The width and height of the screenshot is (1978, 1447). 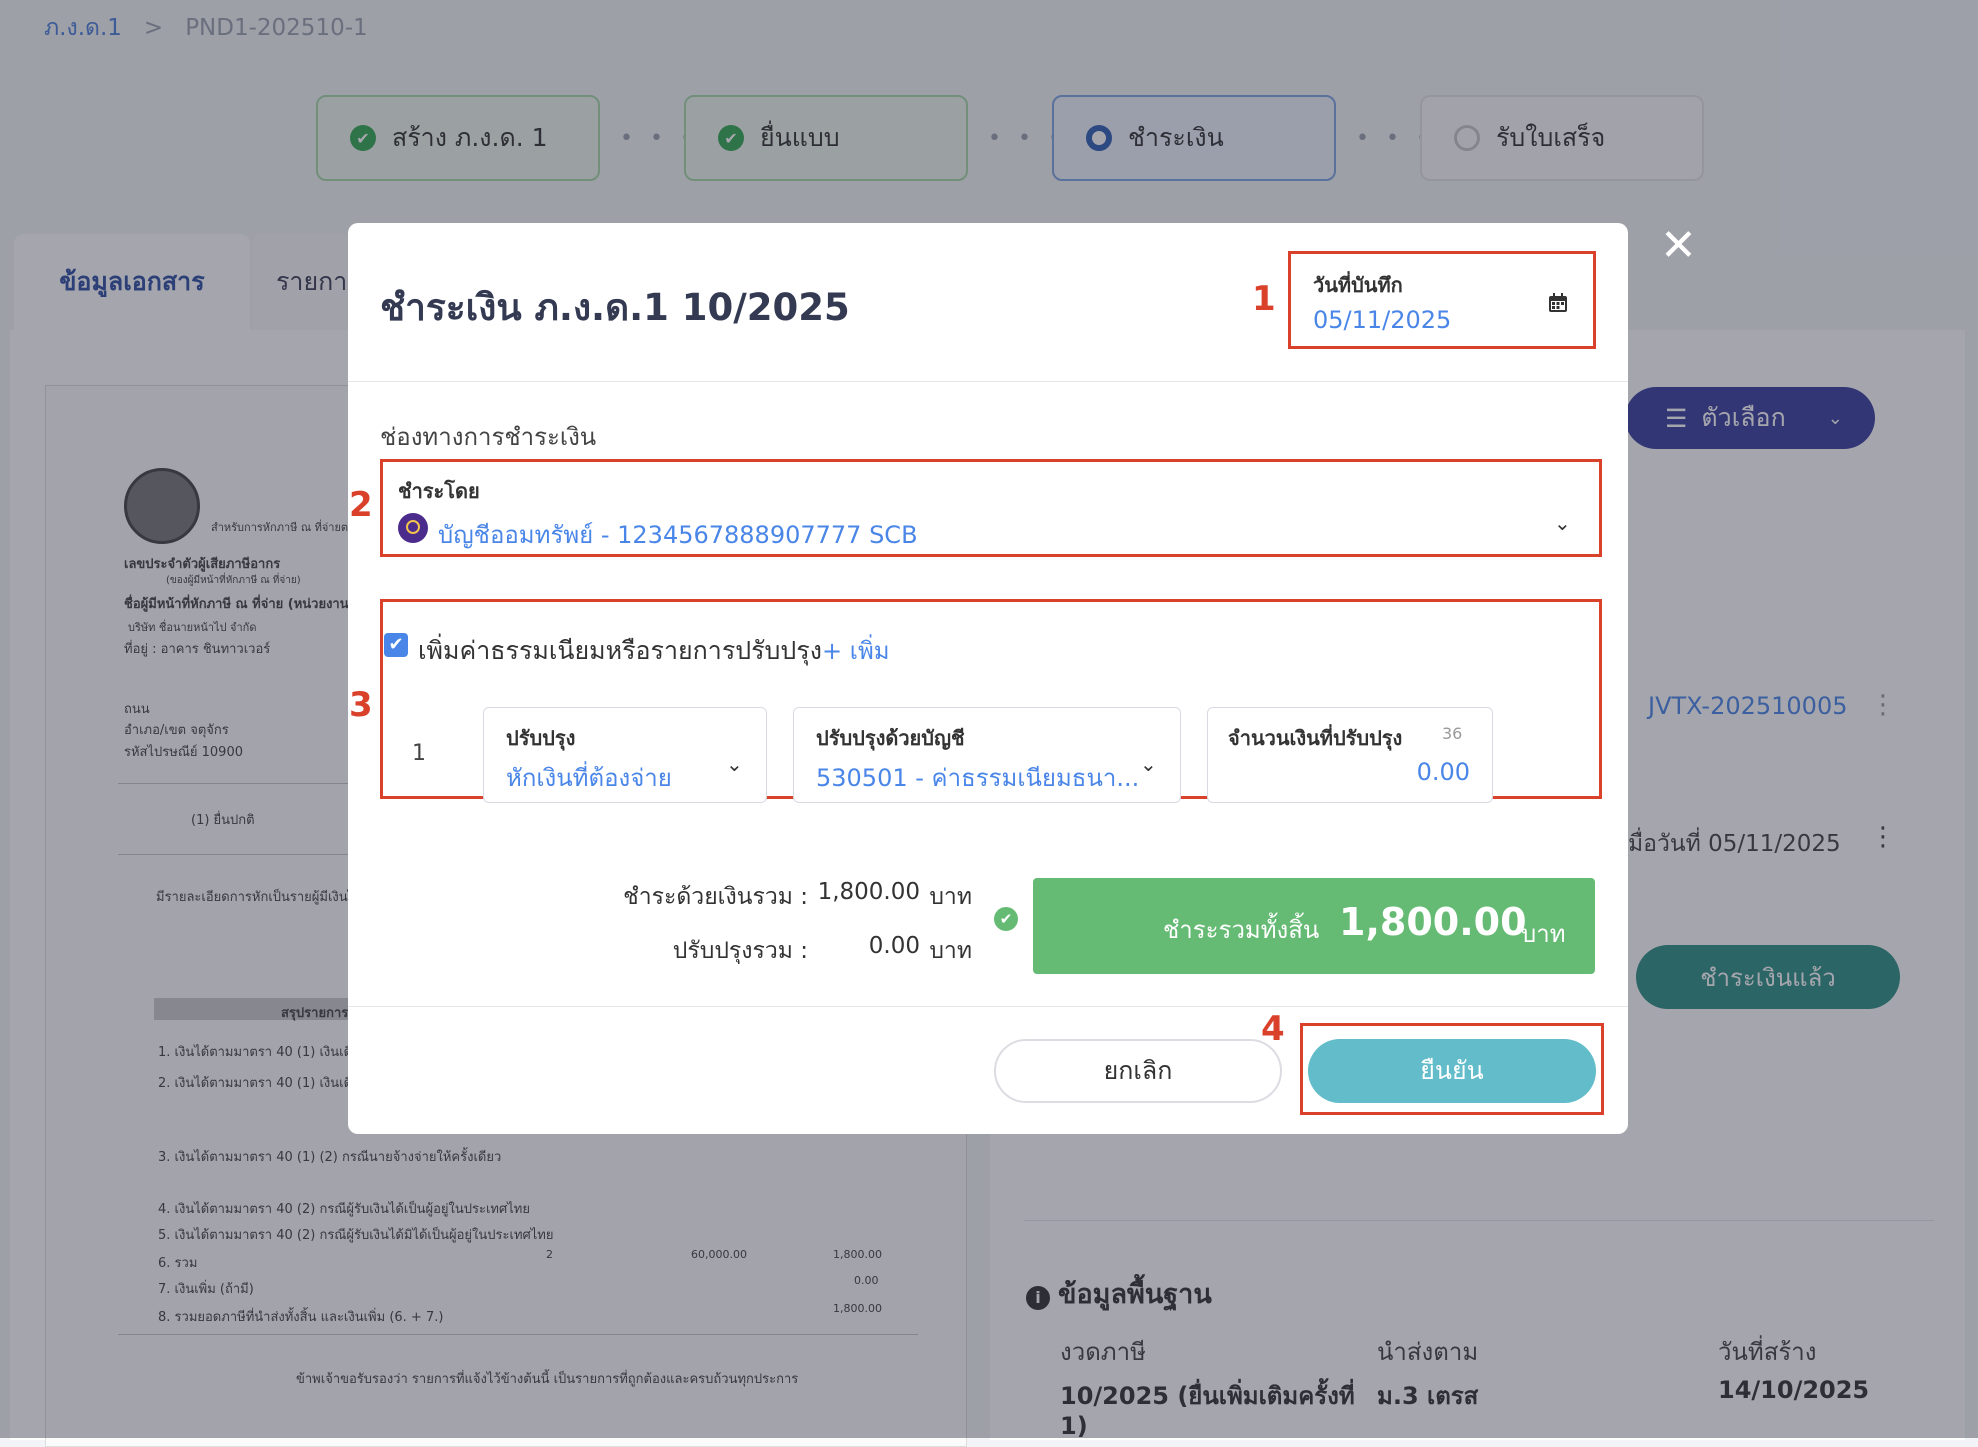 What do you see at coordinates (1264, 299) in the screenshot?
I see `annotation-number: 1` at bounding box center [1264, 299].